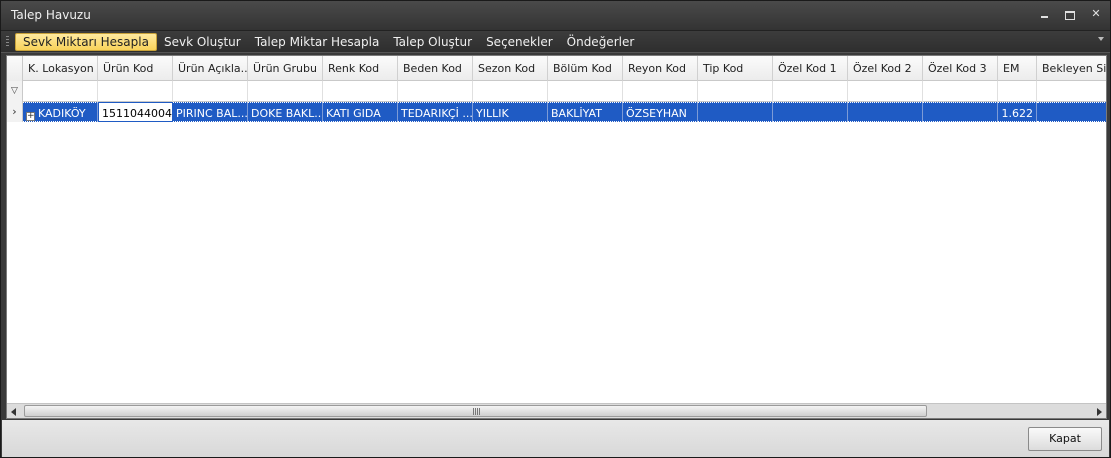  I want to click on window-title: Talep Havuzu, so click(51, 15).